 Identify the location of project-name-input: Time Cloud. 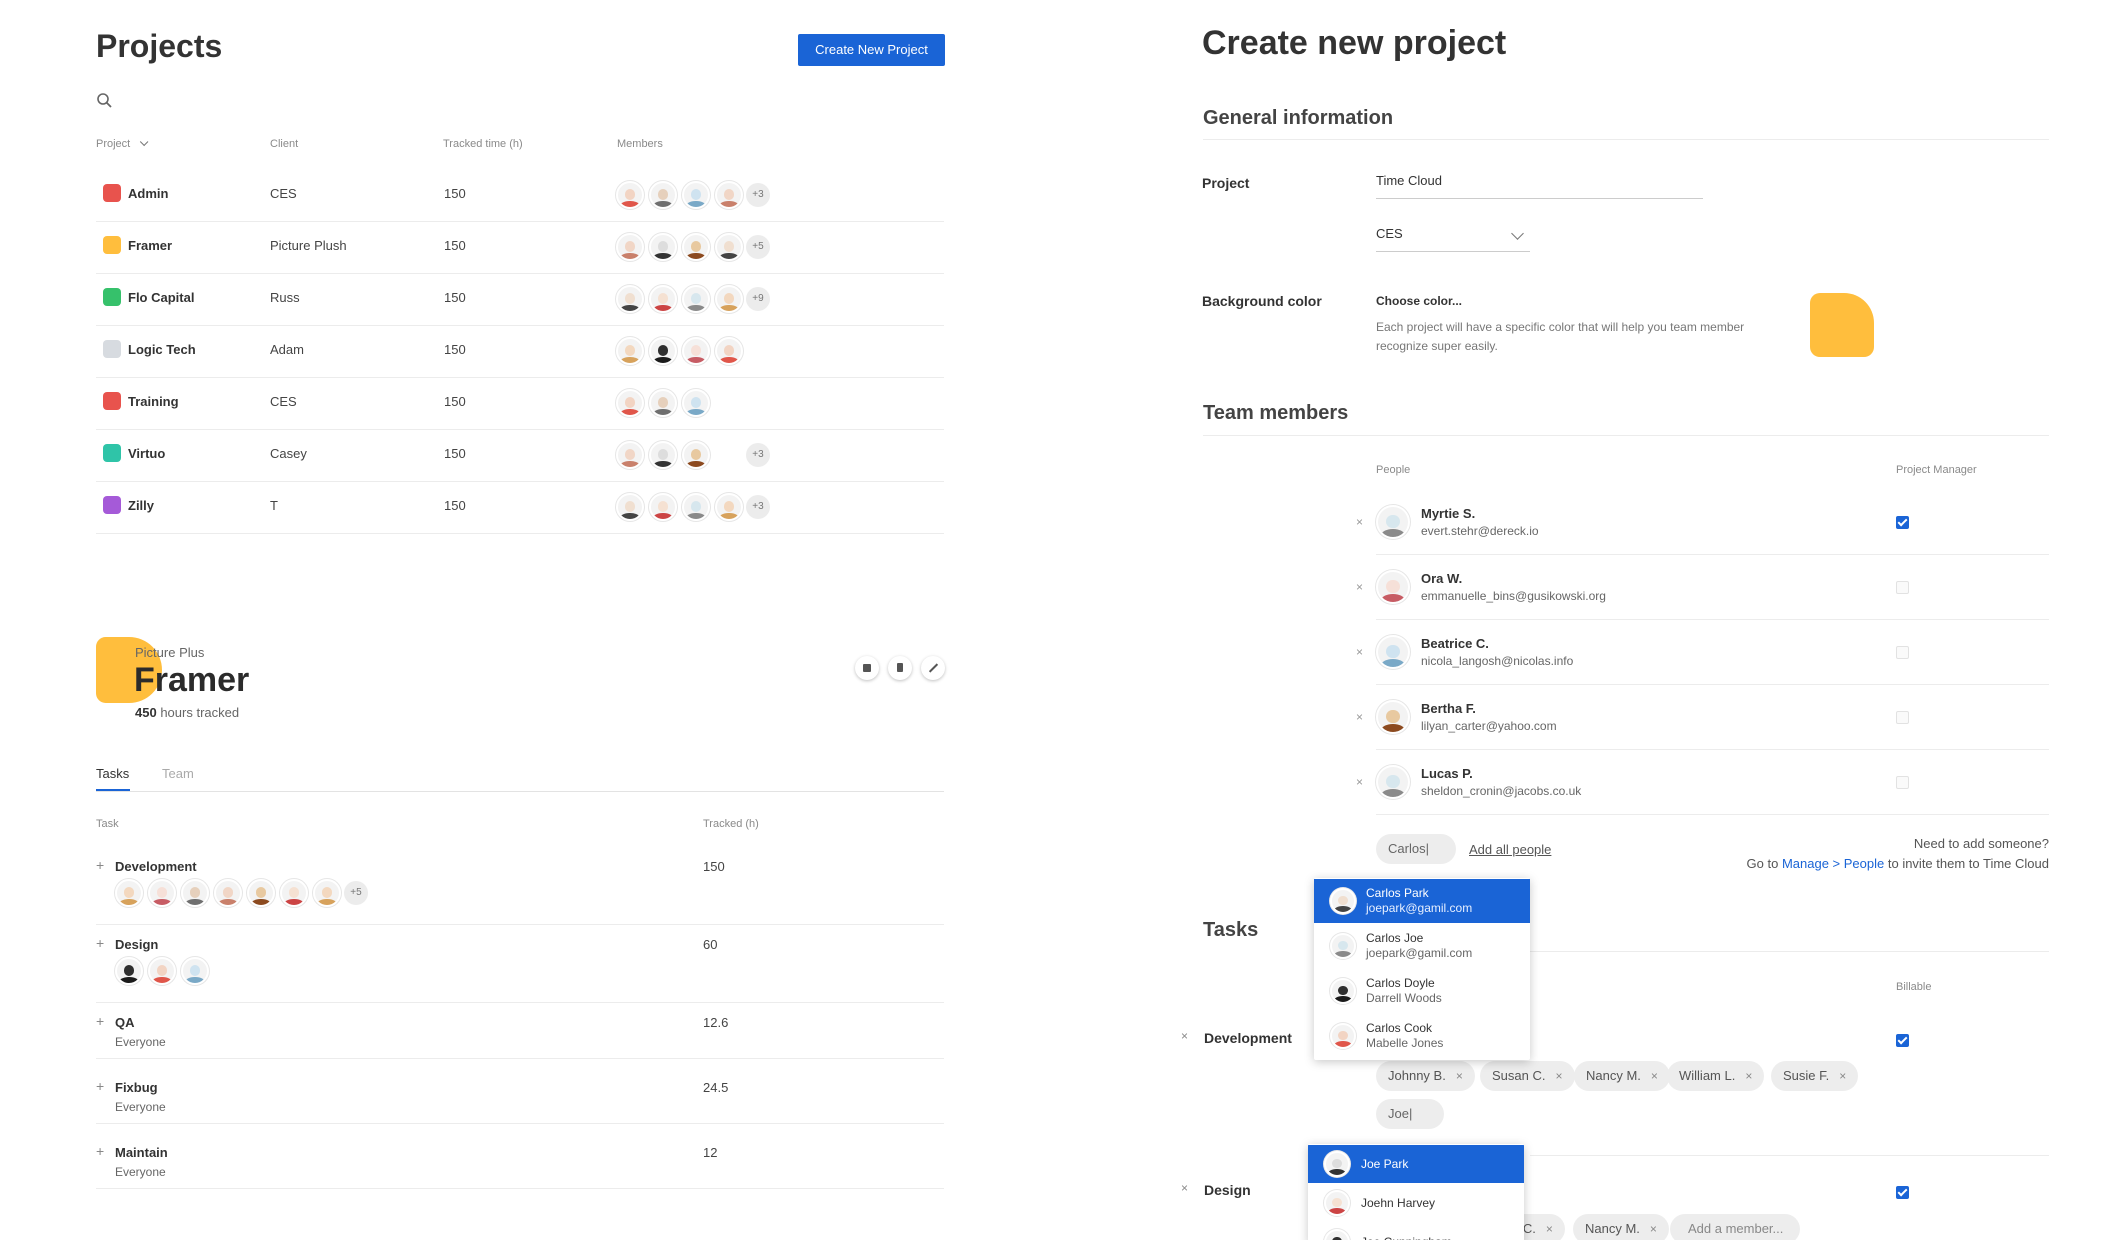
(1539, 186).